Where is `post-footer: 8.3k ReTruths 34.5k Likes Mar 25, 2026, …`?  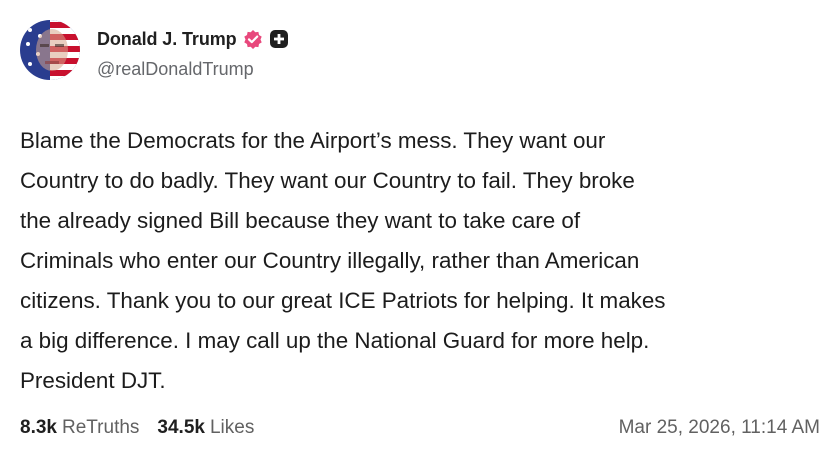 post-footer: 8.3k ReTruths 34.5k Likes Mar 25, 2026, … is located at coordinates (420, 428).